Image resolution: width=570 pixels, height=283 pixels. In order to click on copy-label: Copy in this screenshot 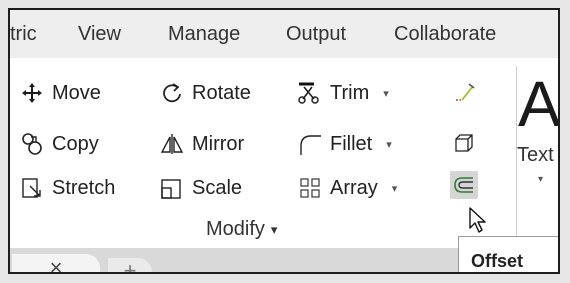, I will do `click(75, 143)`.